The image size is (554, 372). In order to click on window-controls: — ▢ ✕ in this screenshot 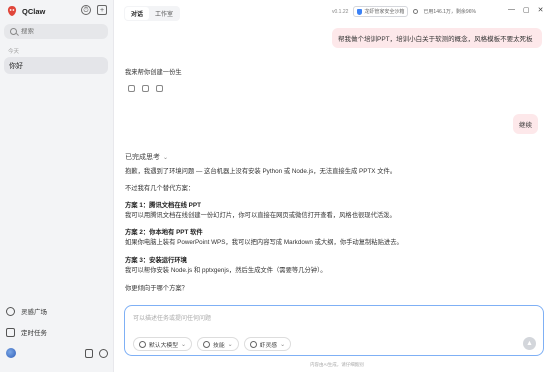, I will do `click(526, 10)`.